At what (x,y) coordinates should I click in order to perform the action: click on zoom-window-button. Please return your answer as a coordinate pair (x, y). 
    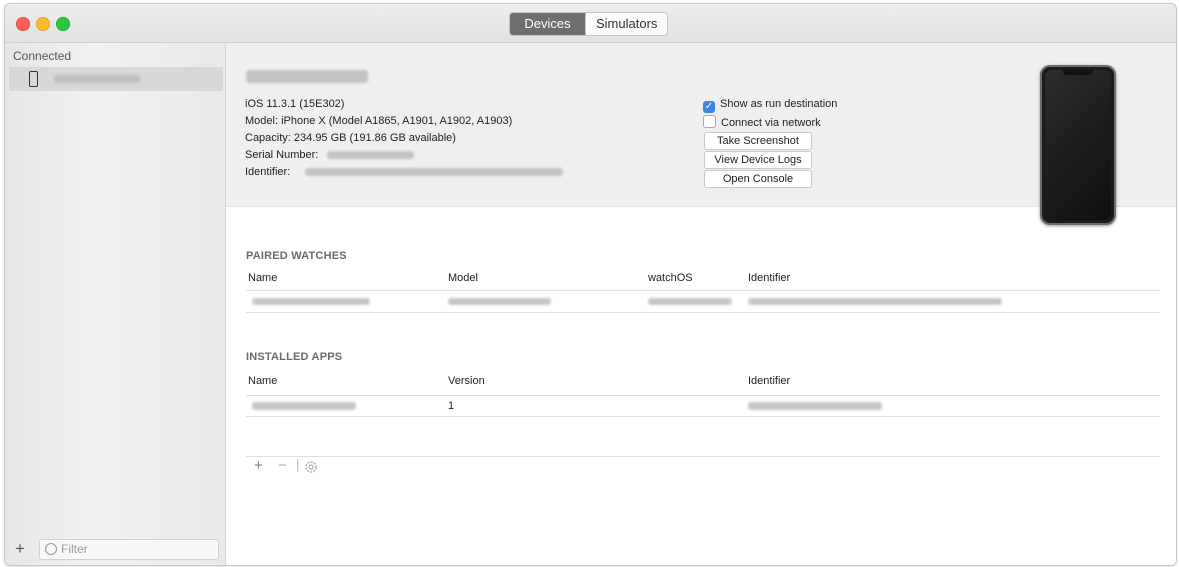
    Looking at the image, I should click on (63, 24).